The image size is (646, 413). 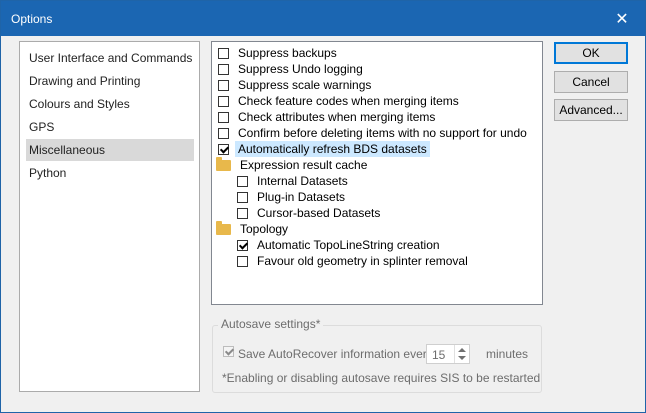 I want to click on interval-value: 15, so click(x=439, y=355).